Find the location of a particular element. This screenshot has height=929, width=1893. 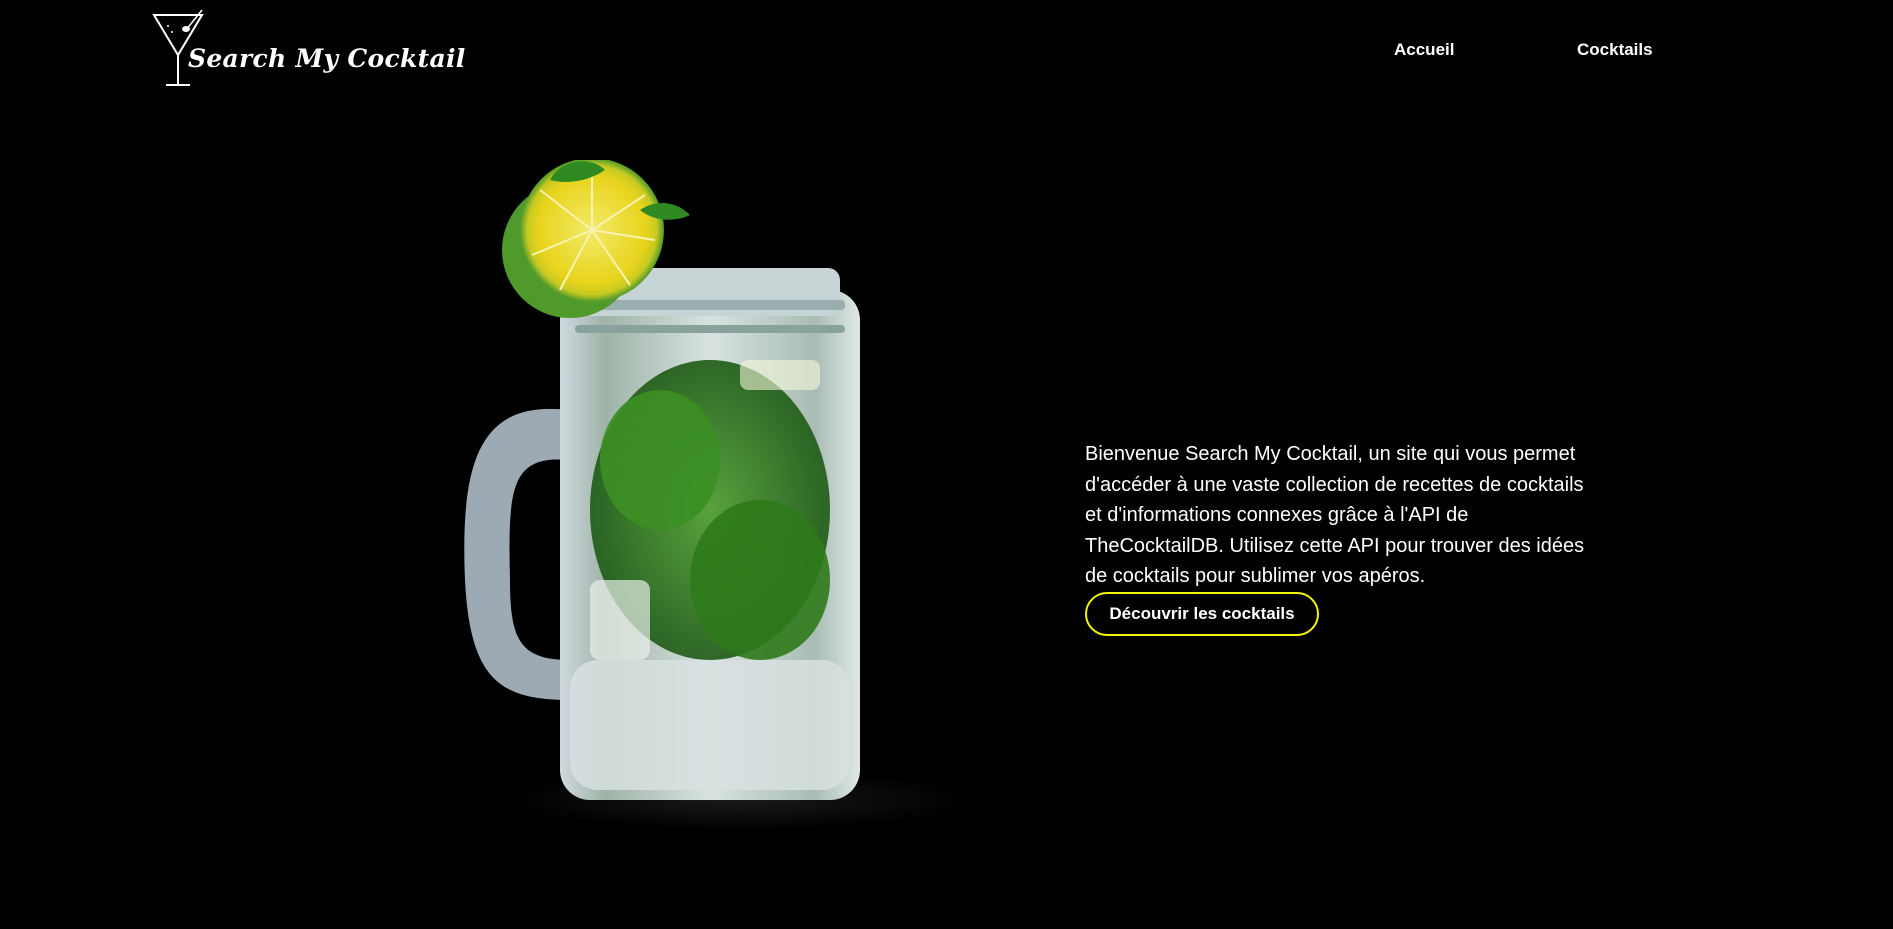

nav-link-home: Accueil is located at coordinates (1424, 50).